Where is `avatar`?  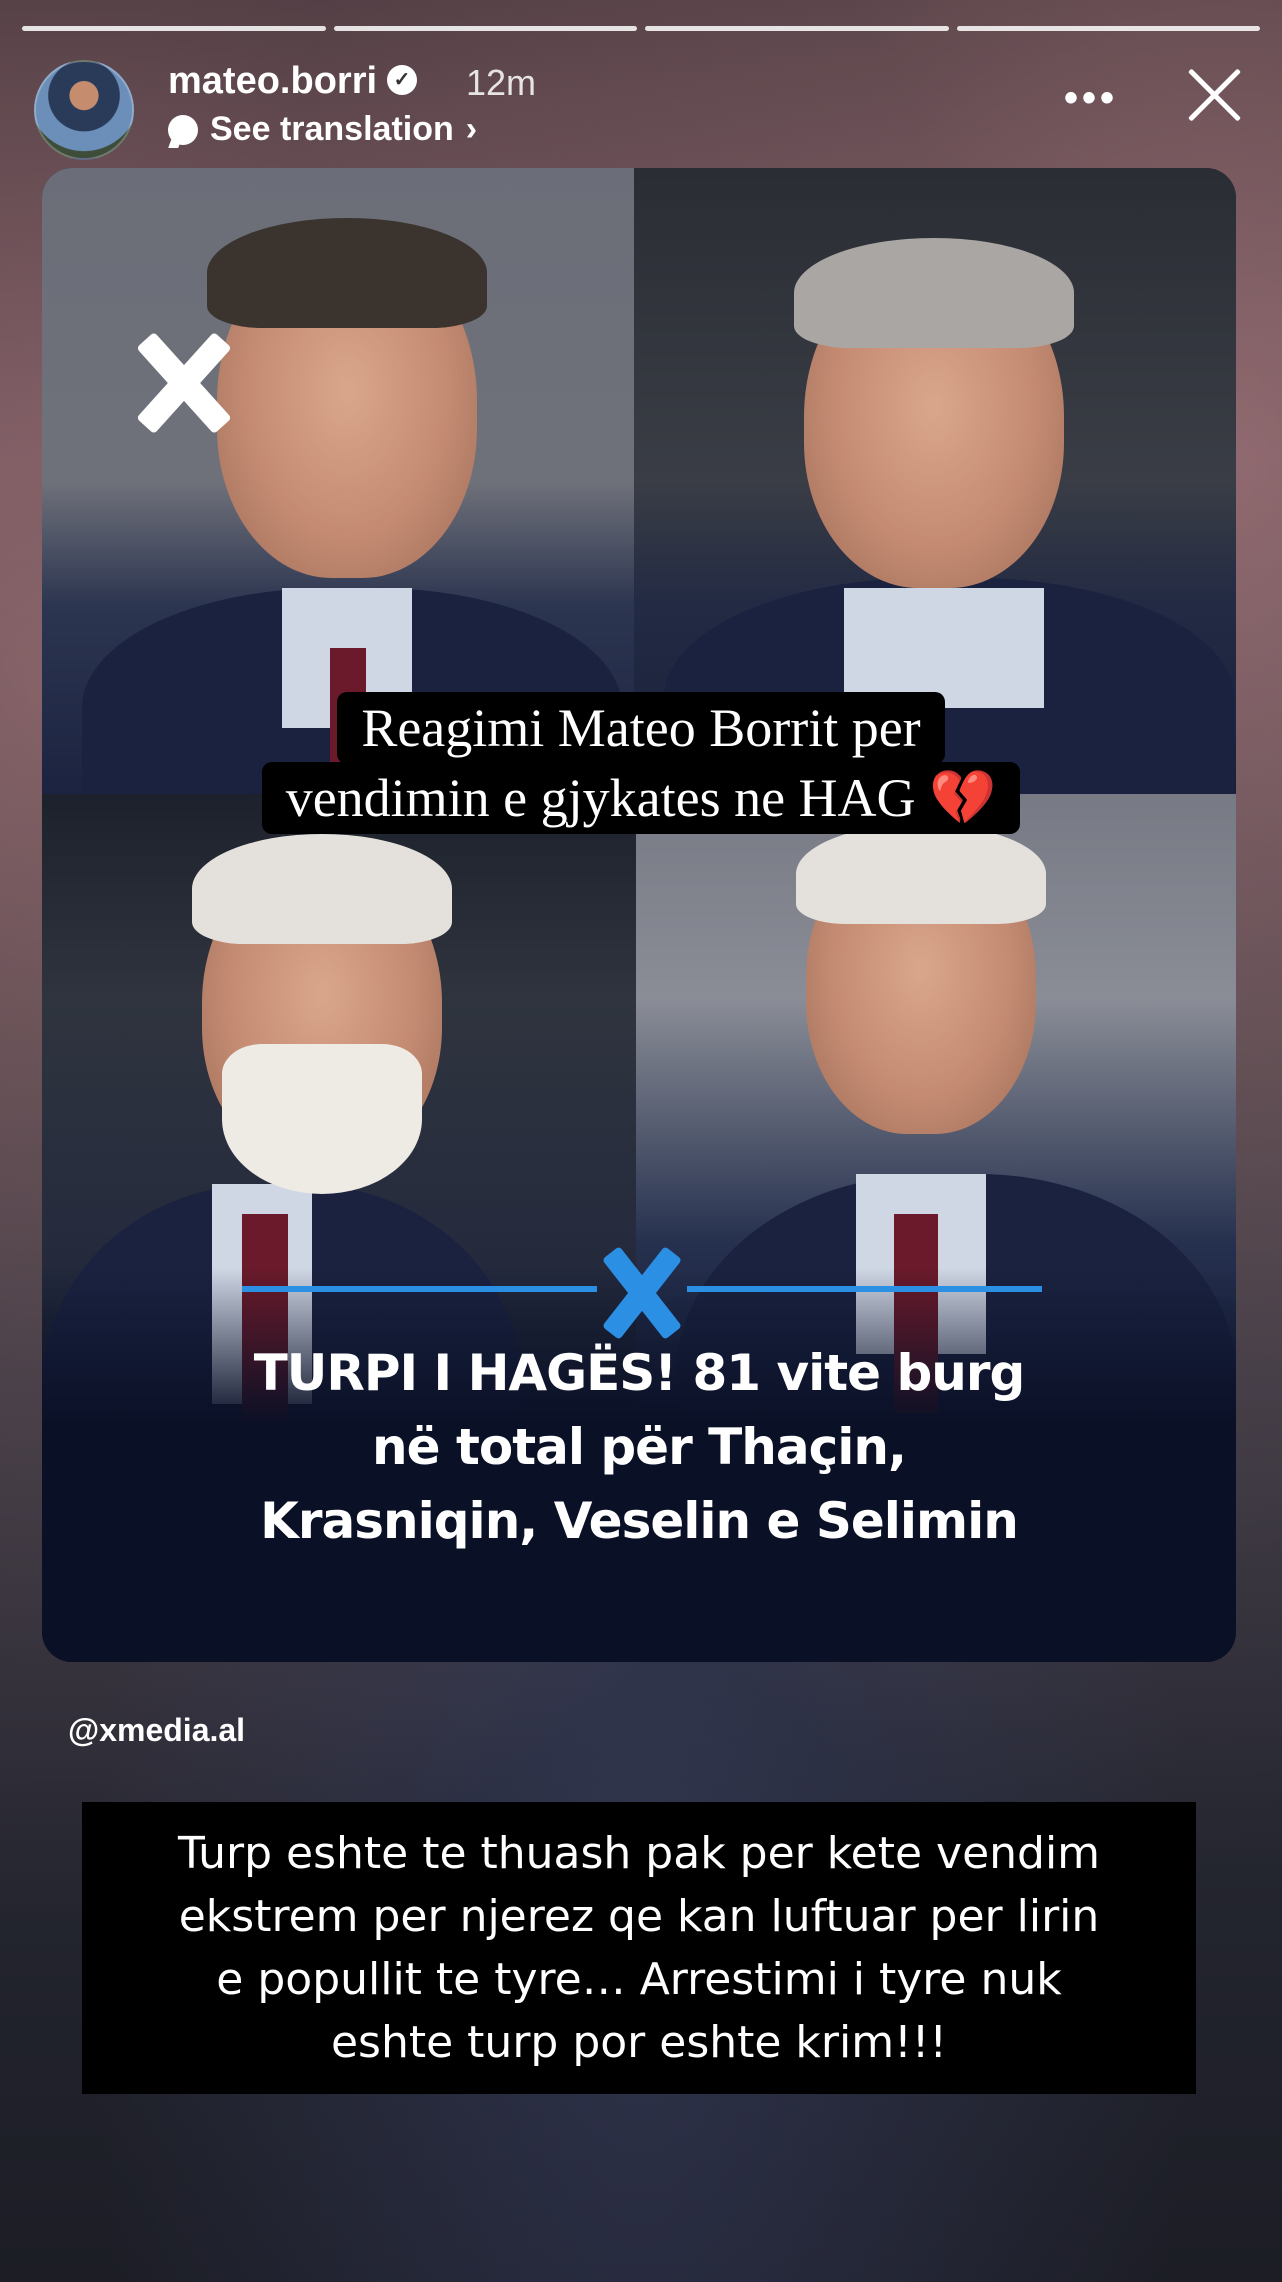
avatar is located at coordinates (84, 110).